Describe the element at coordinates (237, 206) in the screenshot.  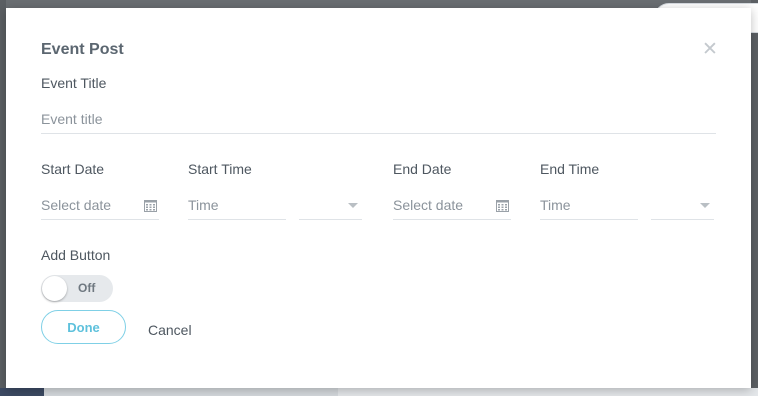
I see `start-time-input: Time` at that location.